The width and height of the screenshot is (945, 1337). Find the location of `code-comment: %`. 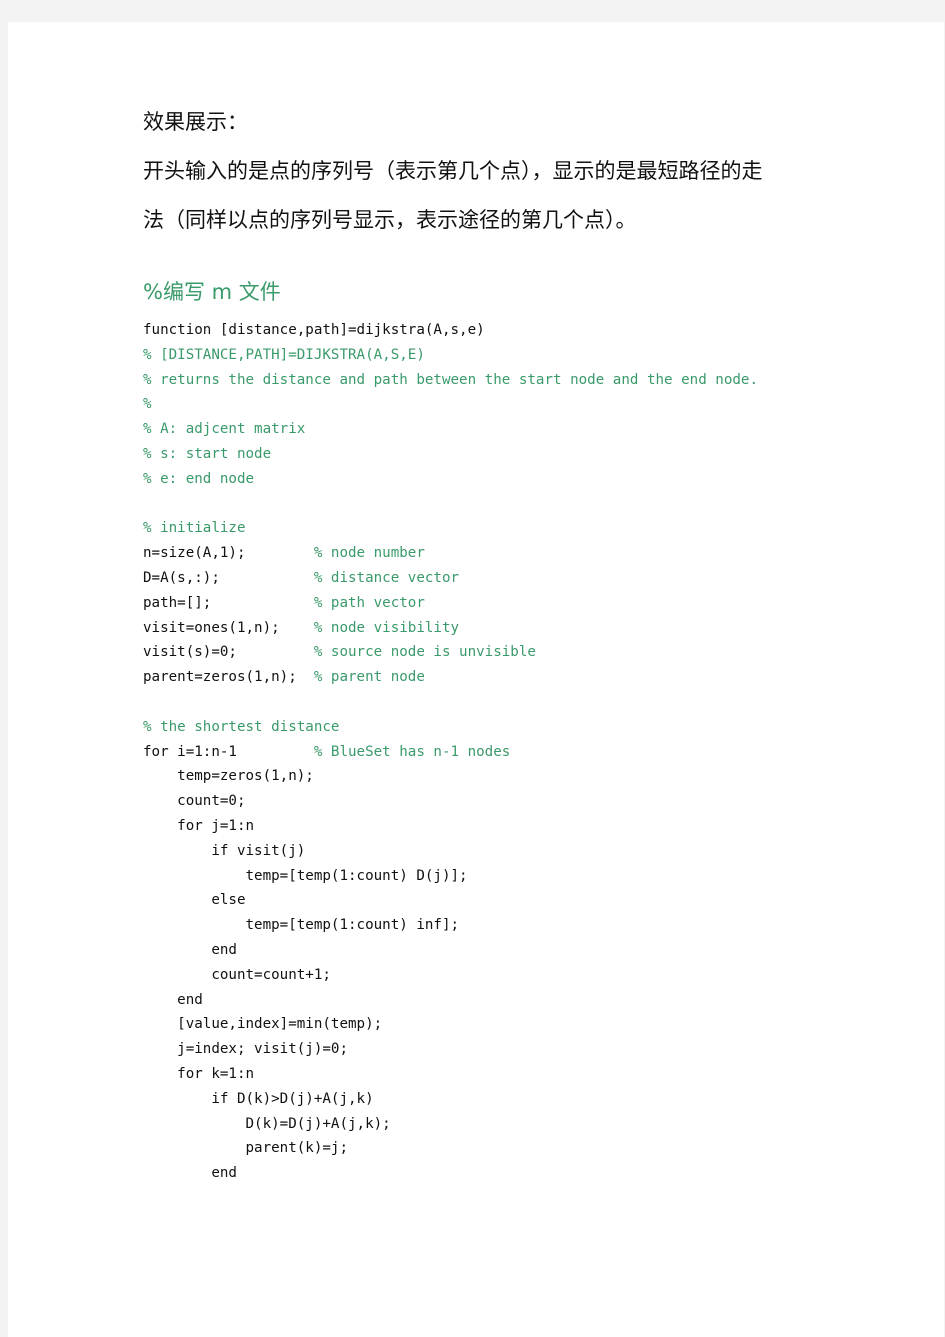

code-comment: % is located at coordinates (147, 404).